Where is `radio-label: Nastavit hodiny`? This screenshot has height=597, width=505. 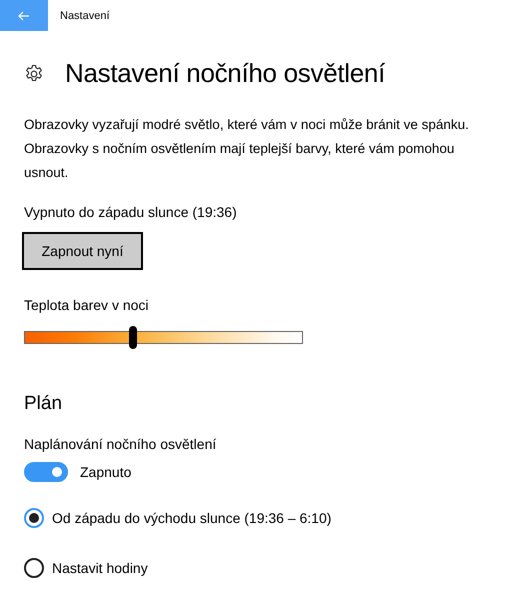 radio-label: Nastavit hodiny is located at coordinates (100, 568).